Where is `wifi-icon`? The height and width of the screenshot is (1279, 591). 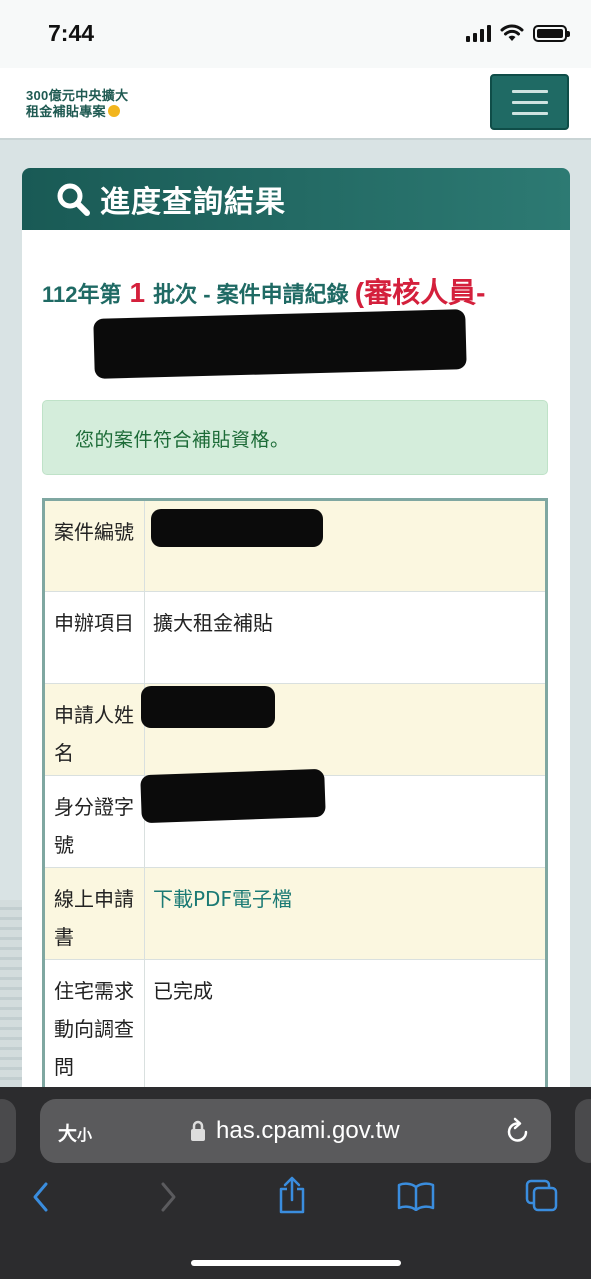
wifi-icon is located at coordinates (512, 32).